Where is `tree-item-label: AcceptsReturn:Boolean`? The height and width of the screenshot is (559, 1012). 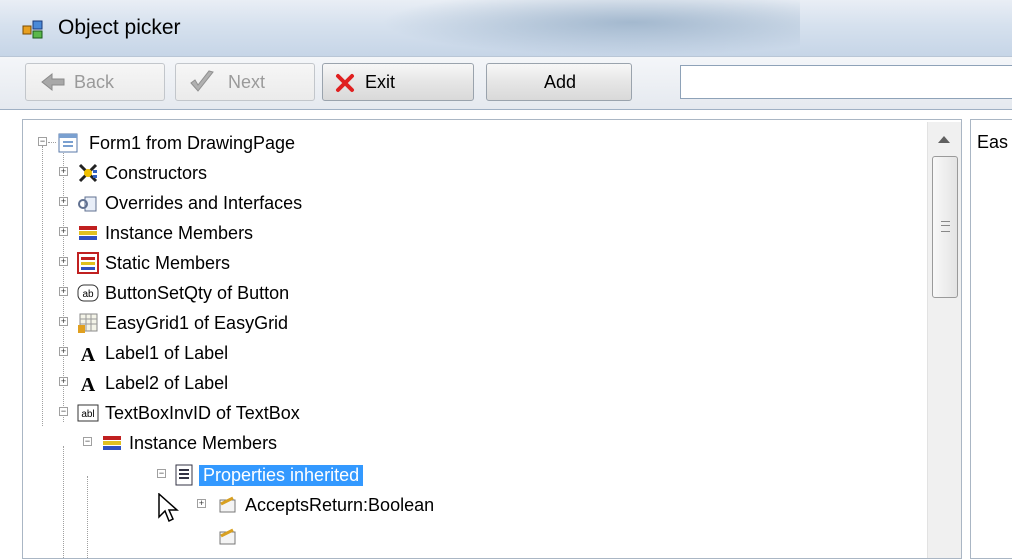 tree-item-label: AcceptsReturn:Boolean is located at coordinates (340, 505).